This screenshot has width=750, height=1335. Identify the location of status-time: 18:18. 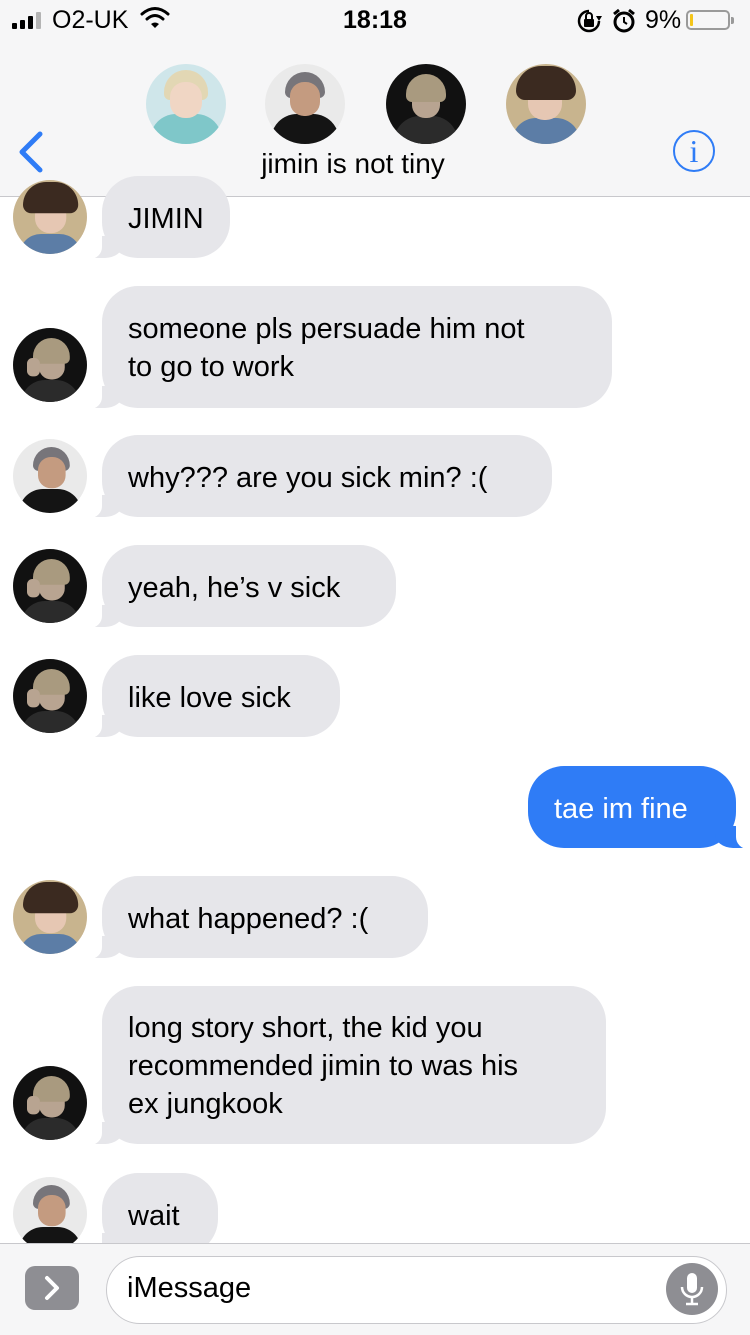
(375, 20).